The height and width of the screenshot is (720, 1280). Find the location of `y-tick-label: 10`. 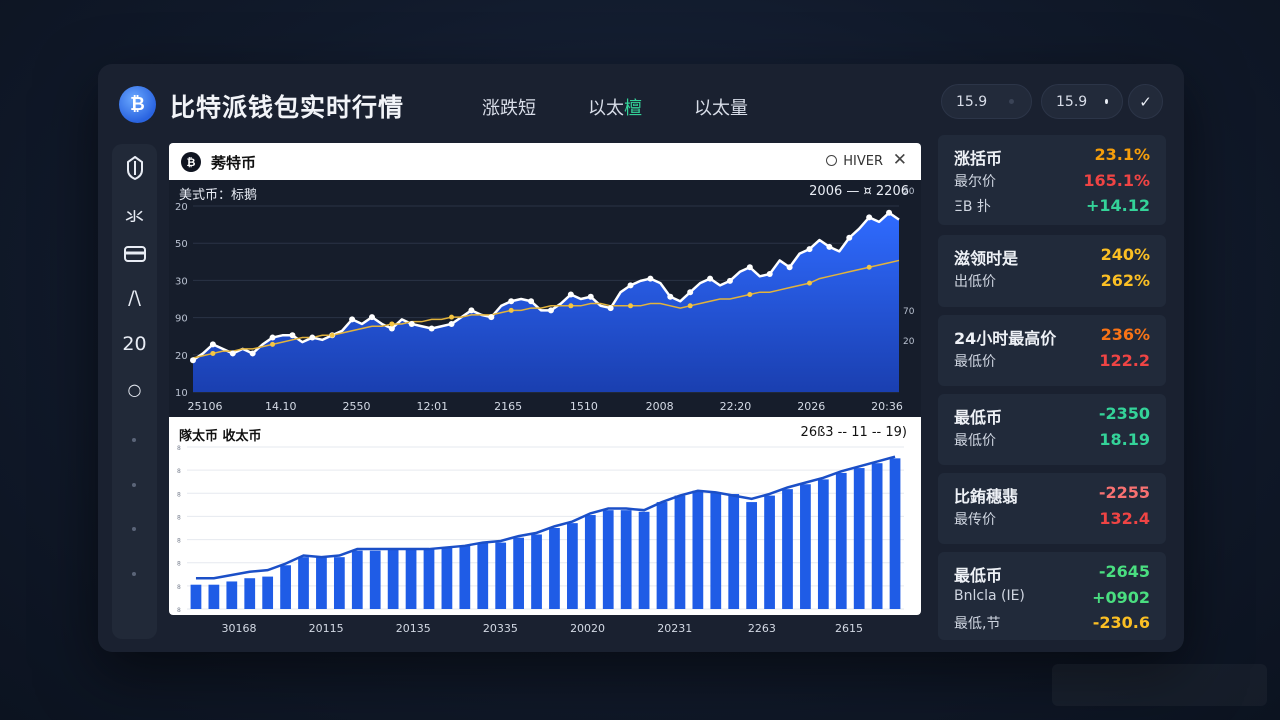

y-tick-label: 10 is located at coordinates (181, 393).